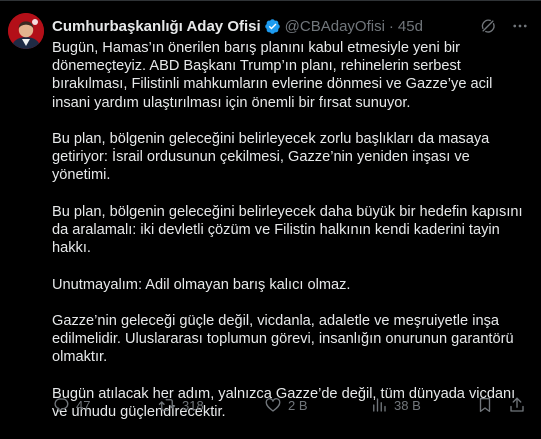 The height and width of the screenshot is (439, 541). I want to click on repost-icon, so click(167, 405).